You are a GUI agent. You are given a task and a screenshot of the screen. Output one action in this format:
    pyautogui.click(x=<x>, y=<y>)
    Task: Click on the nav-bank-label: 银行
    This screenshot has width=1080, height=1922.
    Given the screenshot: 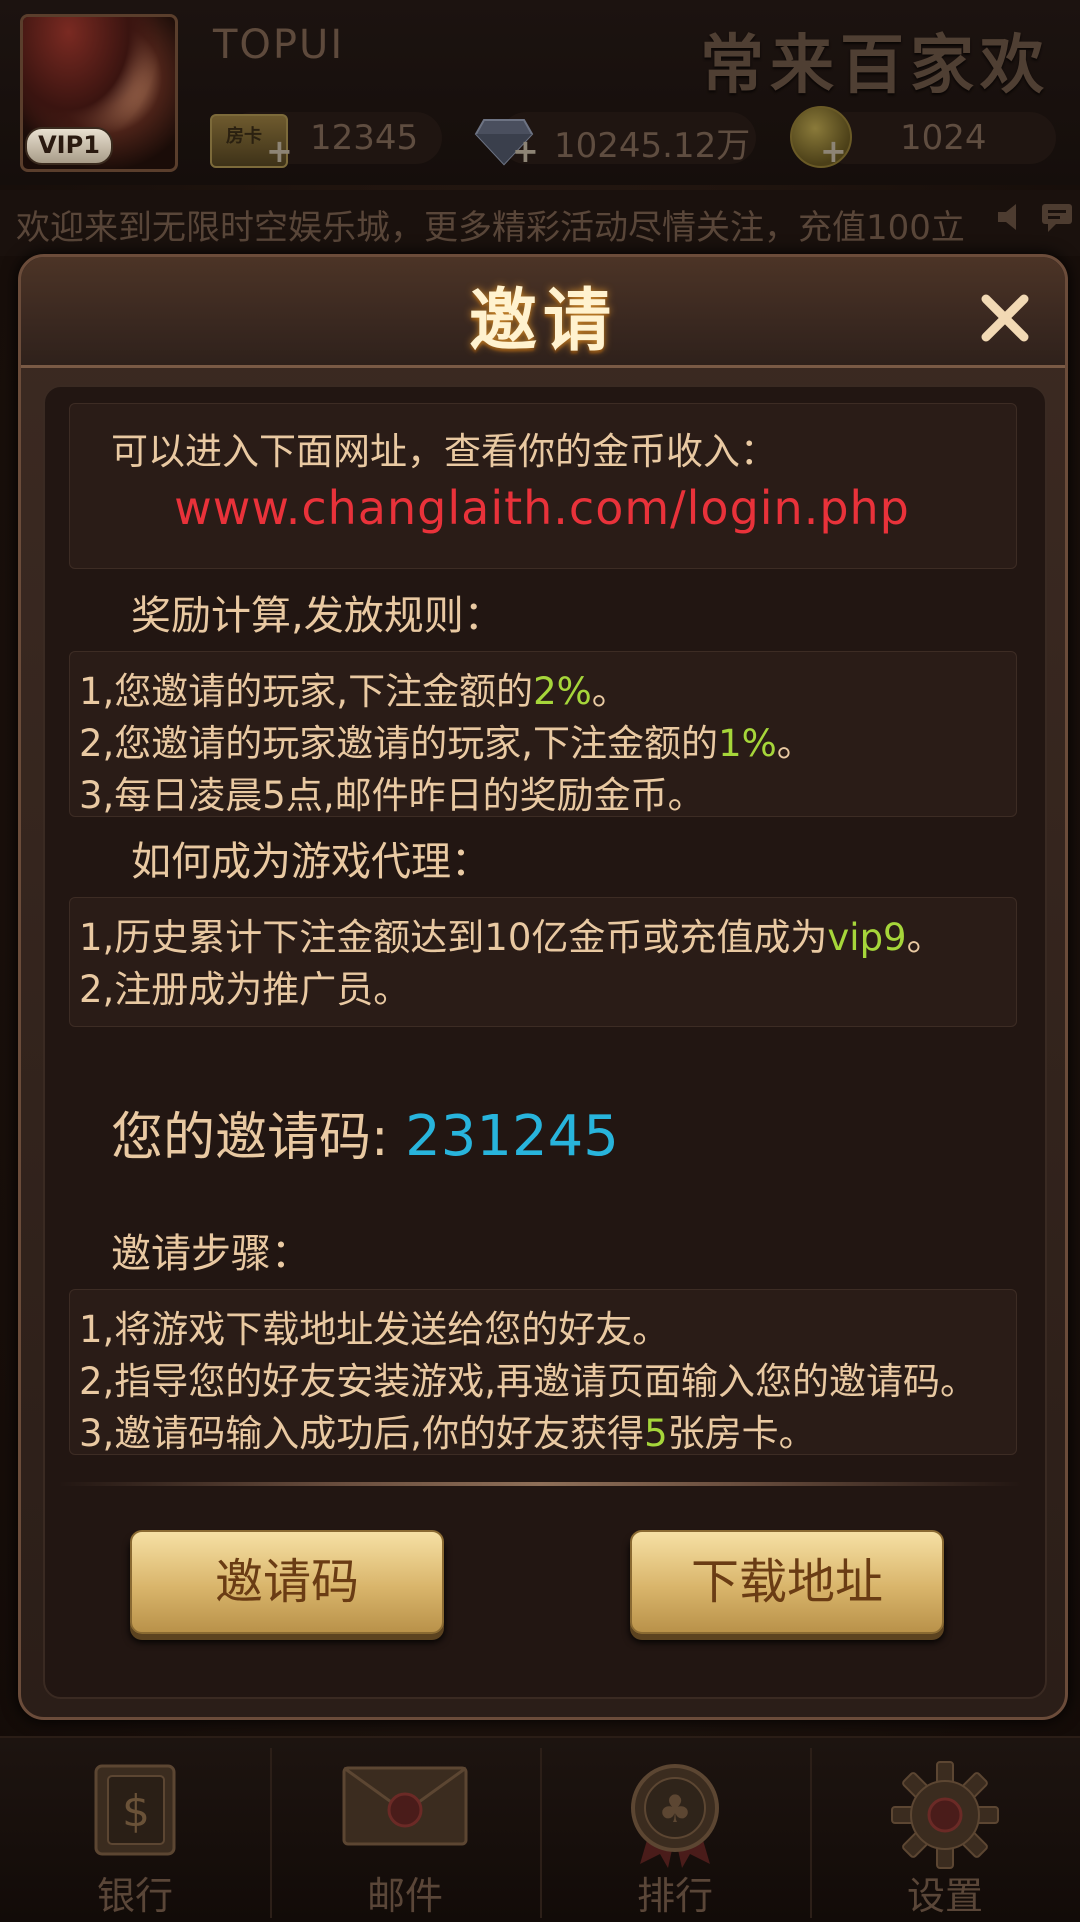 What is the action you would take?
    pyautogui.click(x=134, y=1896)
    